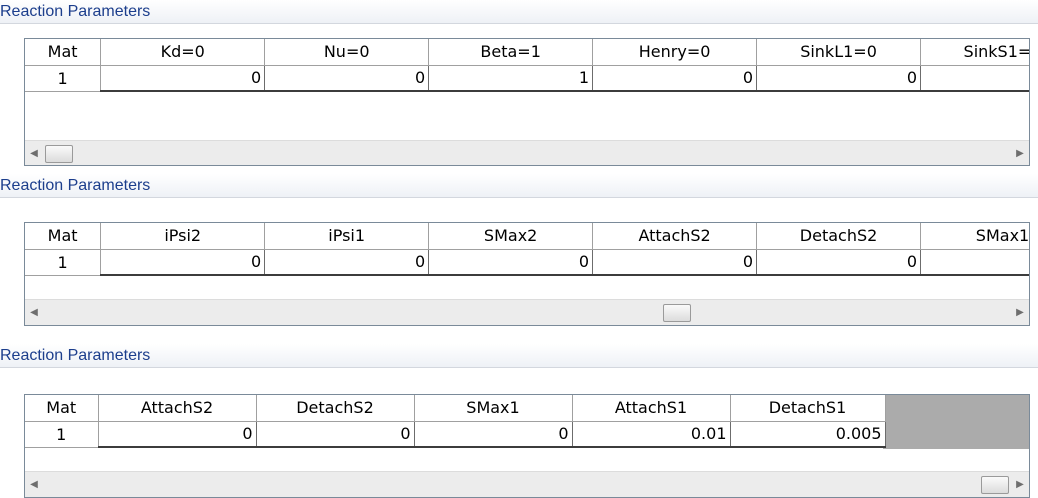  What do you see at coordinates (956, 422) in the screenshot?
I see `grid-empty-area` at bounding box center [956, 422].